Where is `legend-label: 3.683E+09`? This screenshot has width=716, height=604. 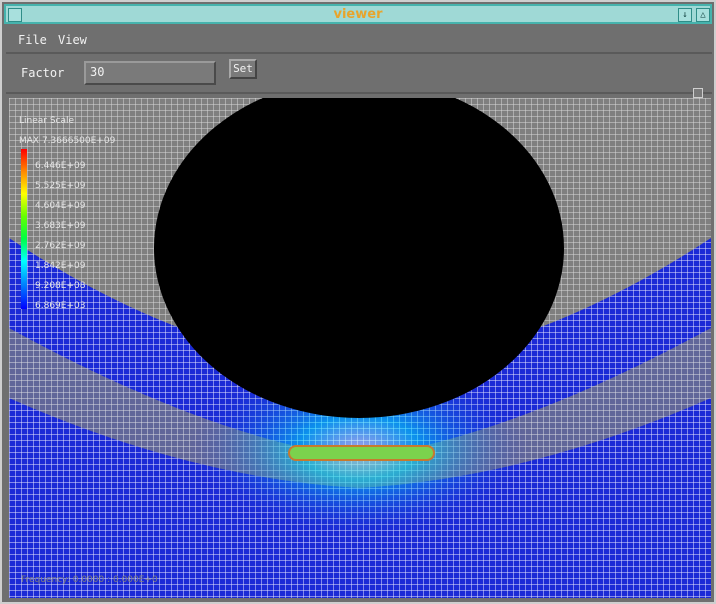 legend-label: 3.683E+09 is located at coordinates (60, 226).